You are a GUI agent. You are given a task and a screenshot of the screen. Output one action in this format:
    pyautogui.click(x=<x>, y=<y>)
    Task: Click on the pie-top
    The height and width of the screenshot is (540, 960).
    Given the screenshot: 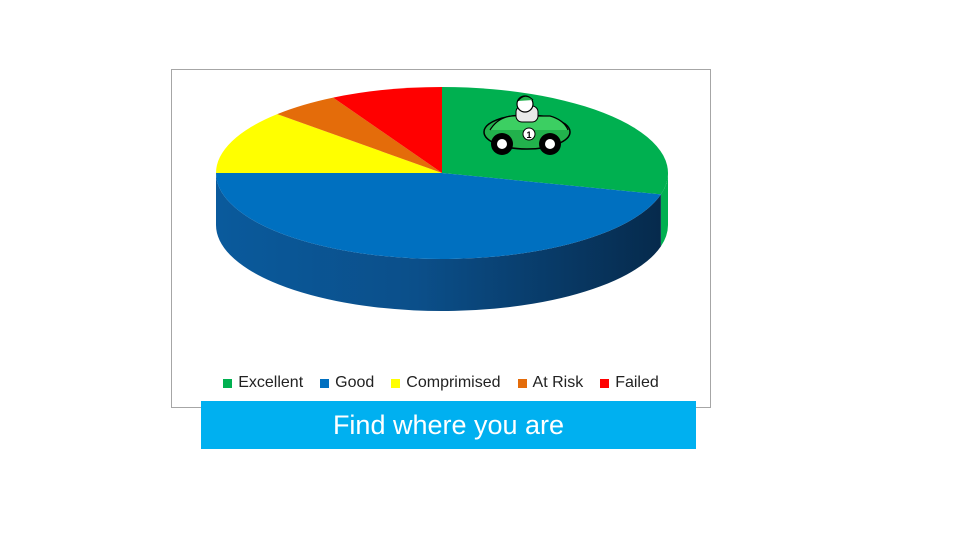 What is the action you would take?
    pyautogui.click(x=442, y=173)
    